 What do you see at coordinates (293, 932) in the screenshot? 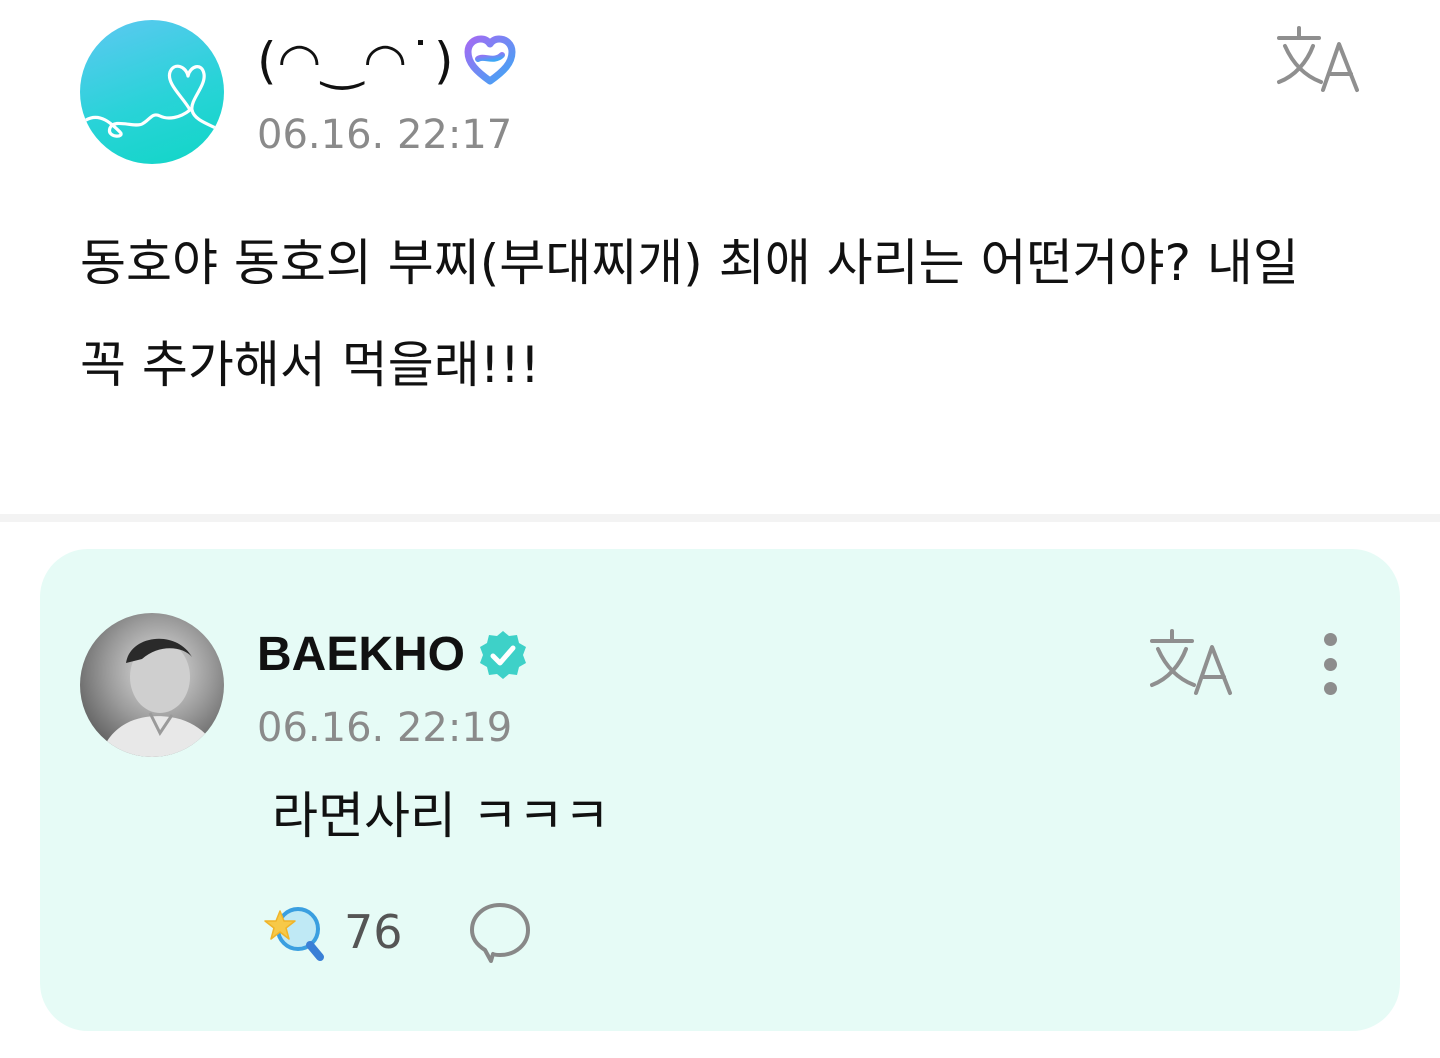
I see `star-wand-like-icon` at bounding box center [293, 932].